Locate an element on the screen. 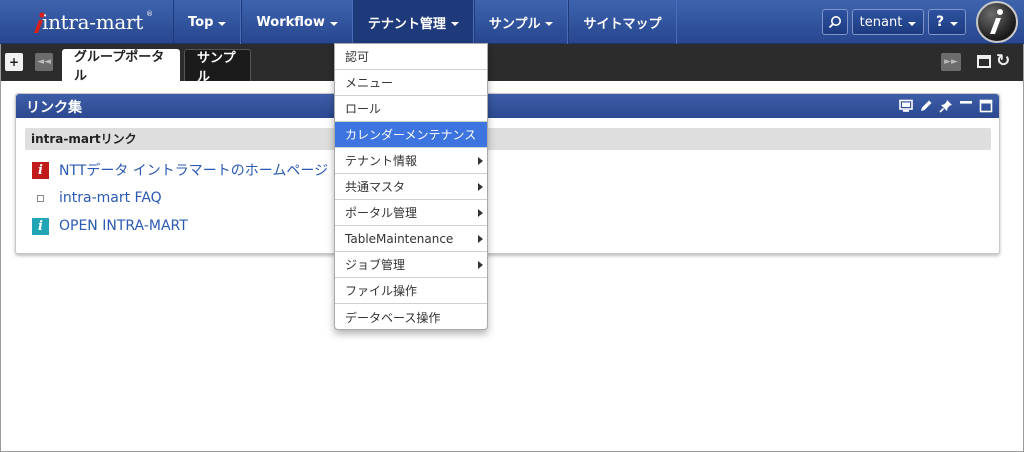  nav-sample-label: サンプル is located at coordinates (514, 24).